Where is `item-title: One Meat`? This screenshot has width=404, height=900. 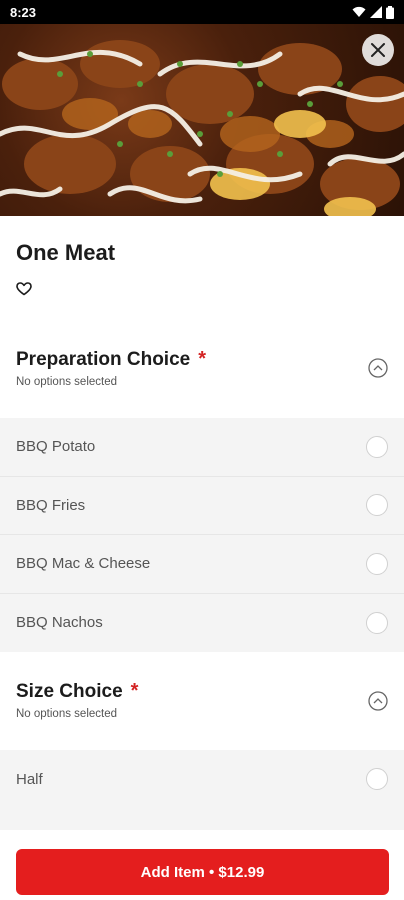 item-title: One Meat is located at coordinates (66, 252).